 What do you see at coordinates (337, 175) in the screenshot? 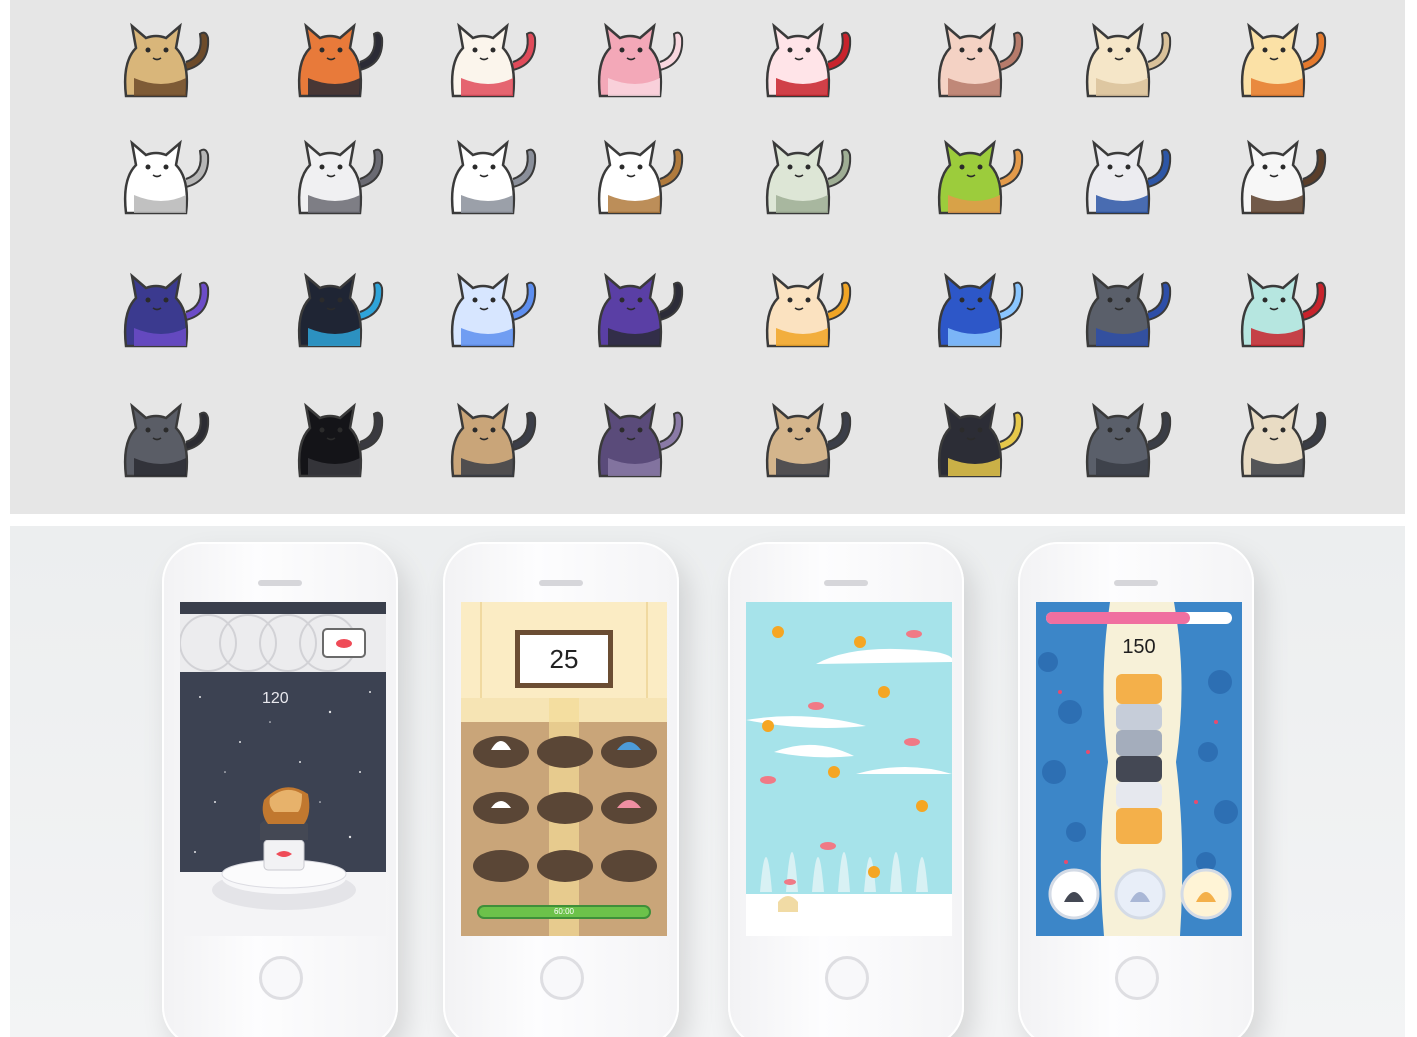
I see `astronaut-cat-sprite` at bounding box center [337, 175].